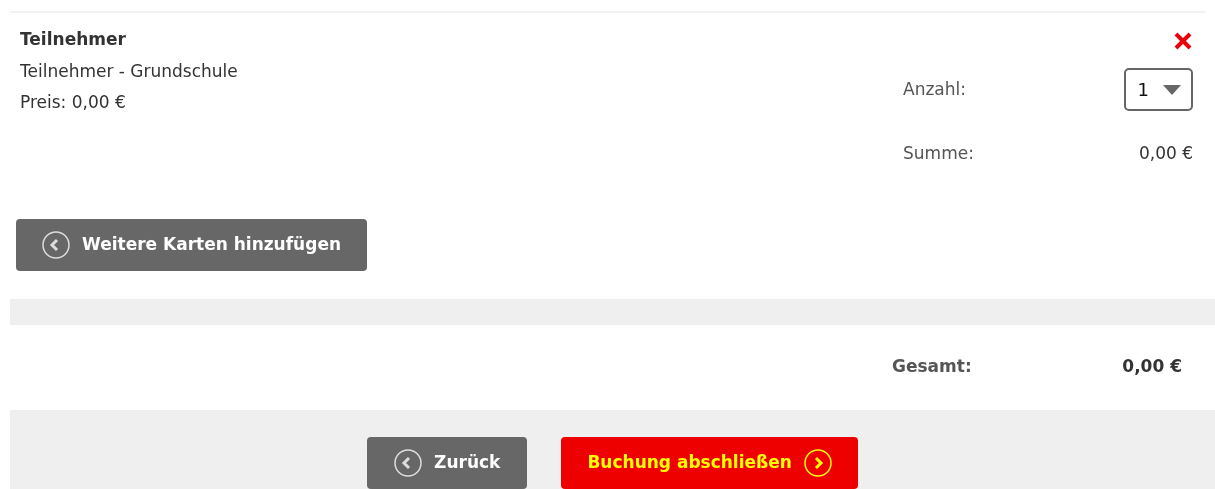 This screenshot has width=1215, height=489. Describe the element at coordinates (73, 102) in the screenshot. I see `item-price: Preis: 0,00 €` at that location.